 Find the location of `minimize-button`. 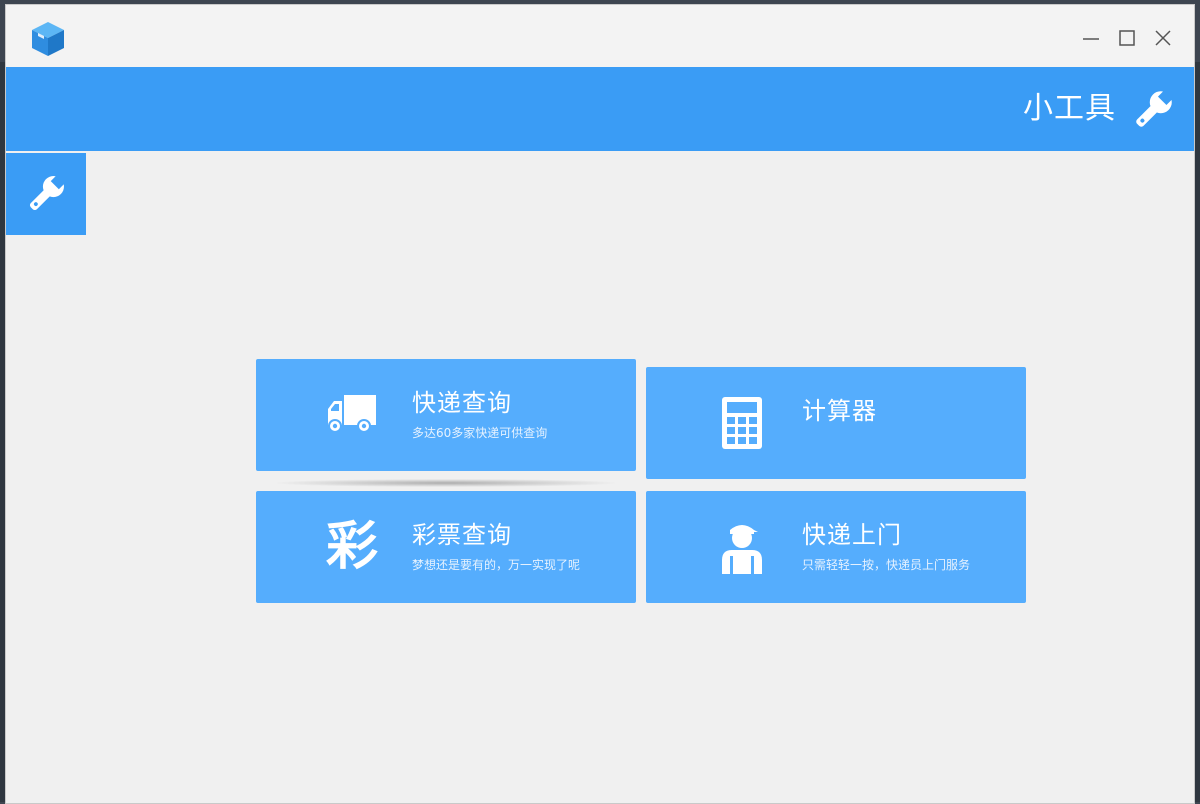

minimize-button is located at coordinates (1091, 38).